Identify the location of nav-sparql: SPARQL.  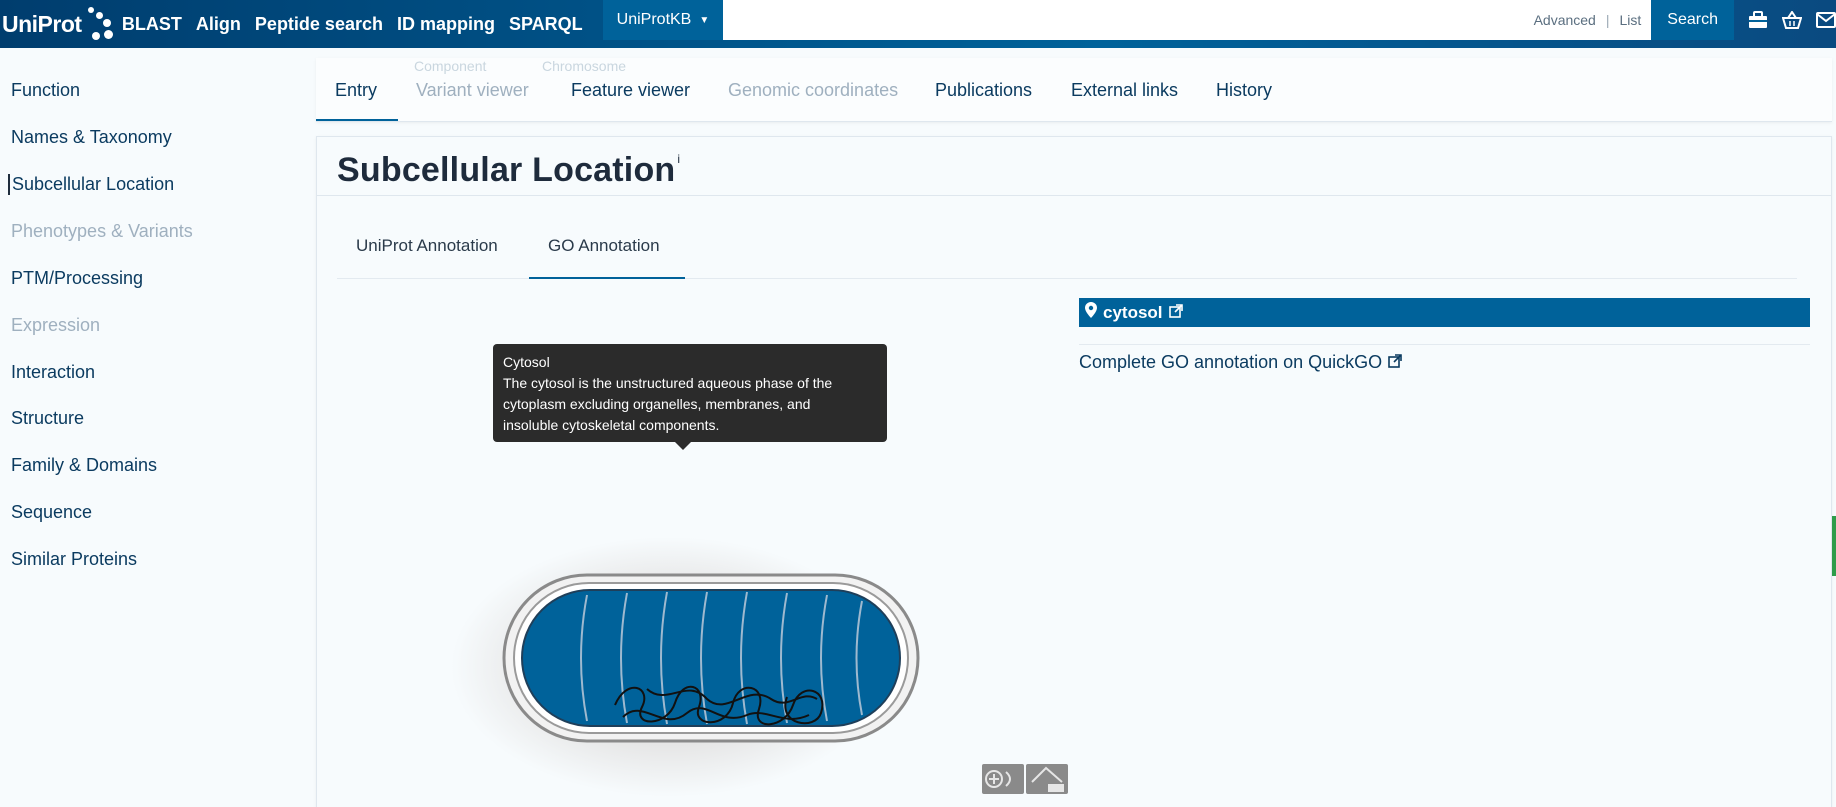
(546, 24).